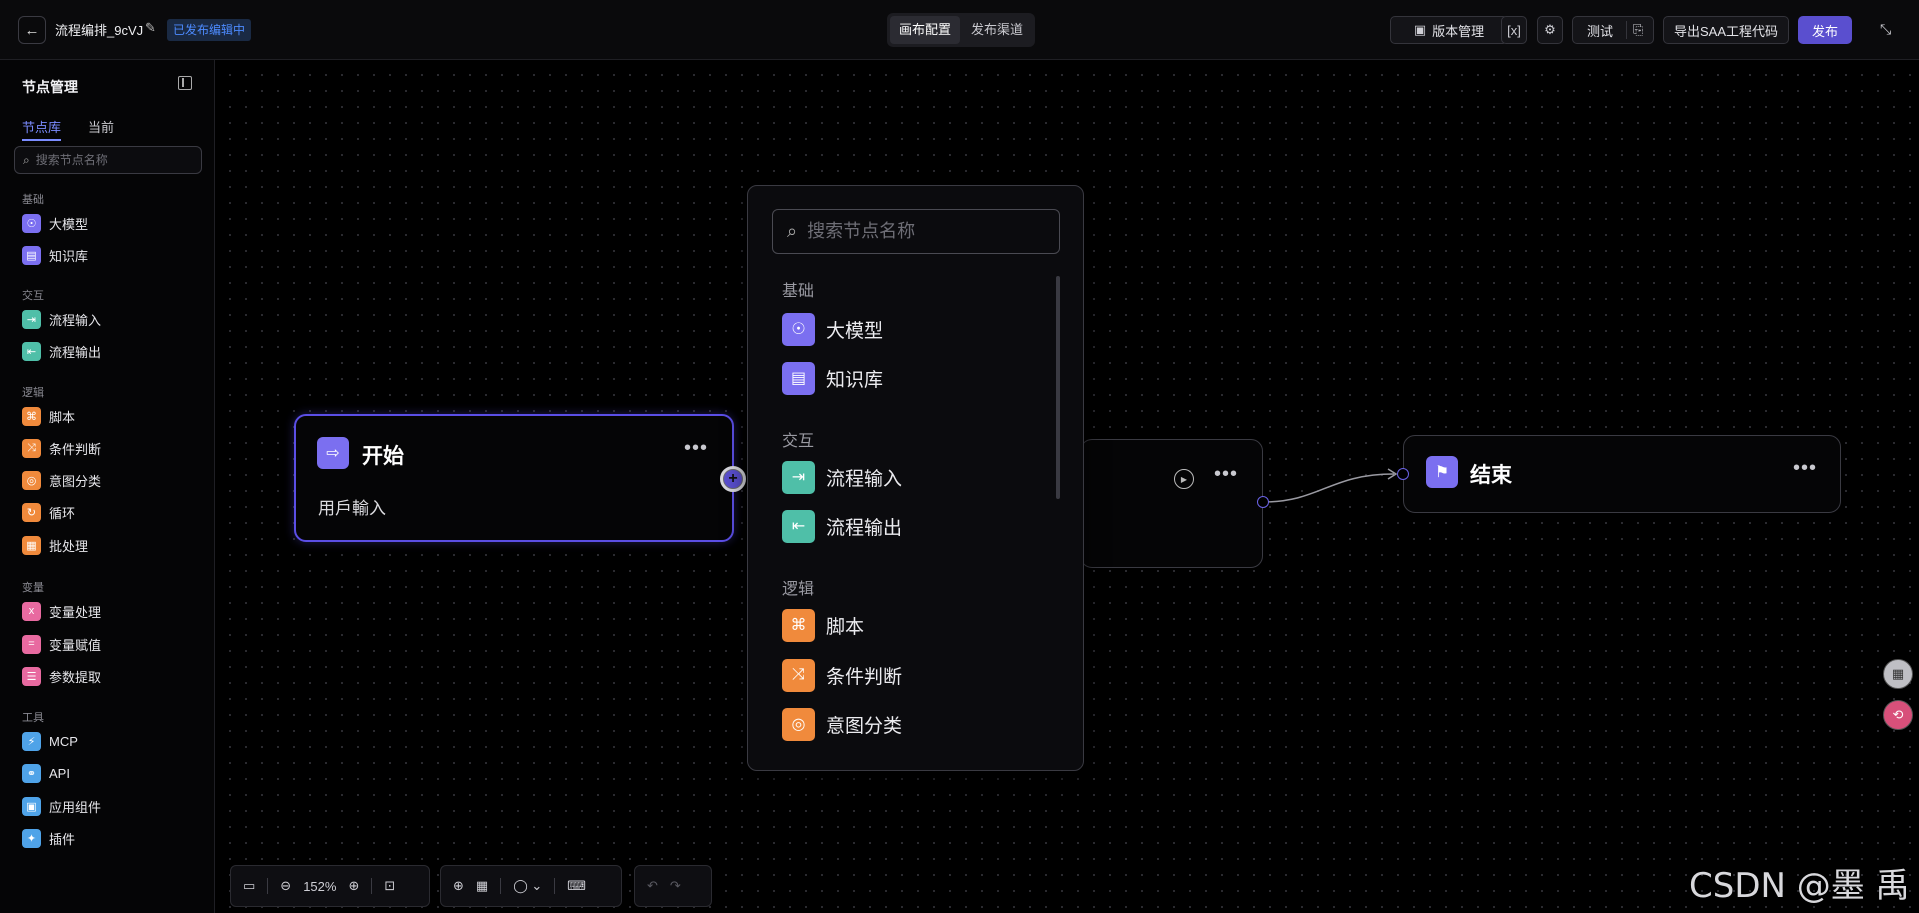 Image resolution: width=1919 pixels, height=913 pixels. I want to click on sidebar-item-knowledge: ▤ 知识库, so click(55, 255).